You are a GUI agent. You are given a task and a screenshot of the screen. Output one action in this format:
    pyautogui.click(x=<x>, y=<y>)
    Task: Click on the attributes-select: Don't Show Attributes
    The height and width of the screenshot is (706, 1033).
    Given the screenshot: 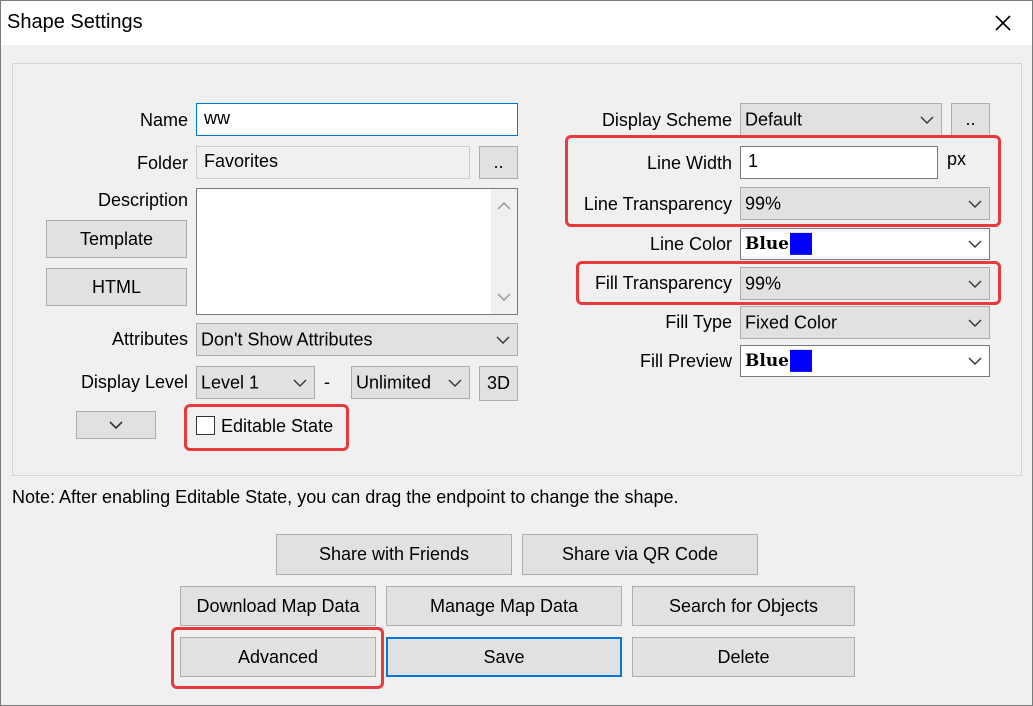 What is the action you would take?
    pyautogui.click(x=357, y=339)
    